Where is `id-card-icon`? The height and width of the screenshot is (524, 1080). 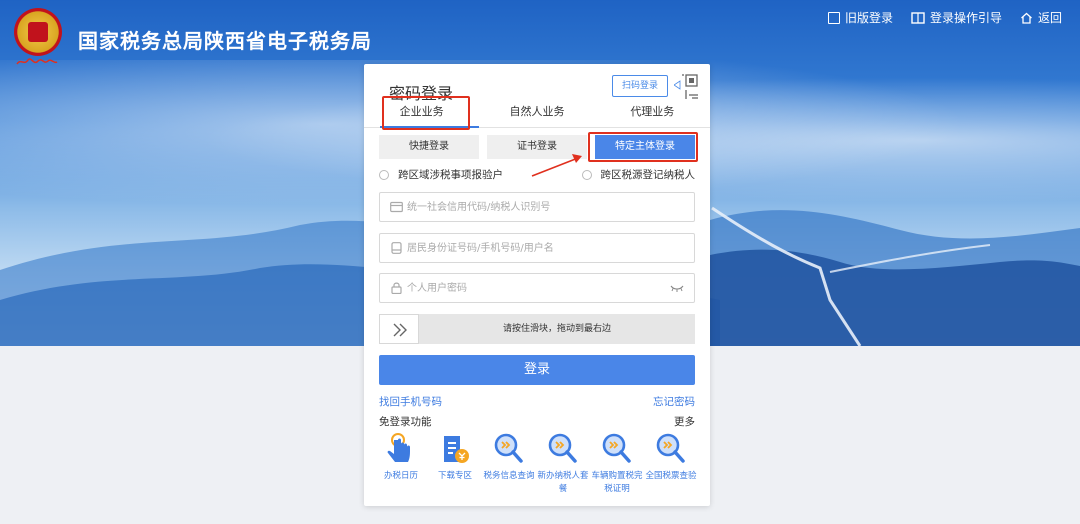 id-card-icon is located at coordinates (396, 207).